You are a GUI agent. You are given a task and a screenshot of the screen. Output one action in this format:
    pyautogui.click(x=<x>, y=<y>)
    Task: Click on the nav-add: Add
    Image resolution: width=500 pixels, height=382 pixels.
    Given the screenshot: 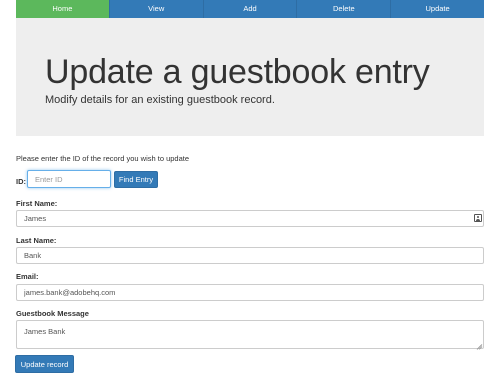 What is the action you would take?
    pyautogui.click(x=249, y=9)
    